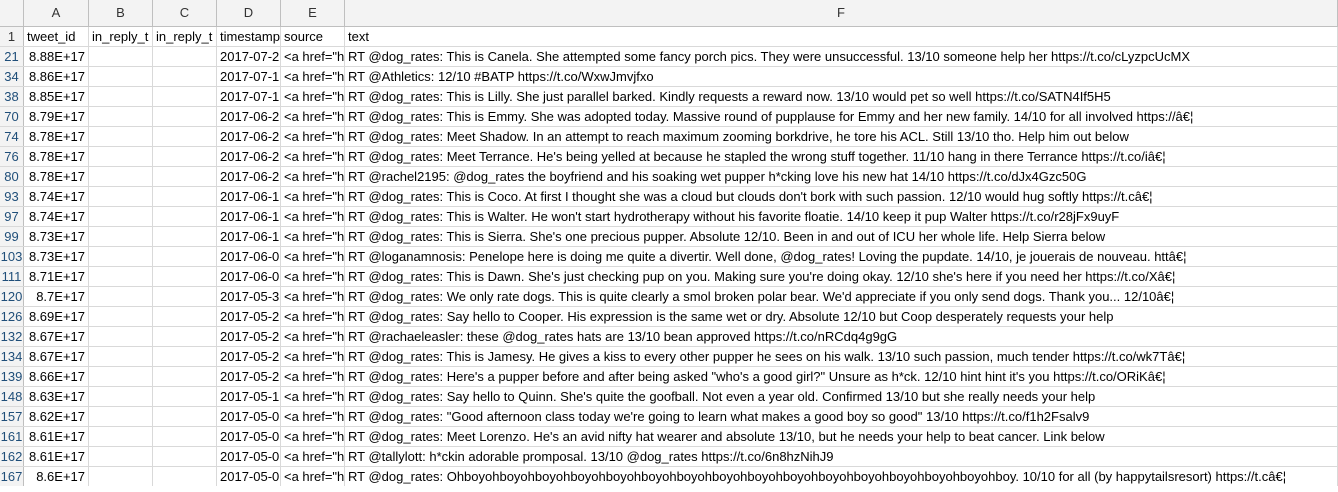 The width and height of the screenshot is (1338, 492). What do you see at coordinates (12, 316) in the screenshot?
I see `row-number: 126` at bounding box center [12, 316].